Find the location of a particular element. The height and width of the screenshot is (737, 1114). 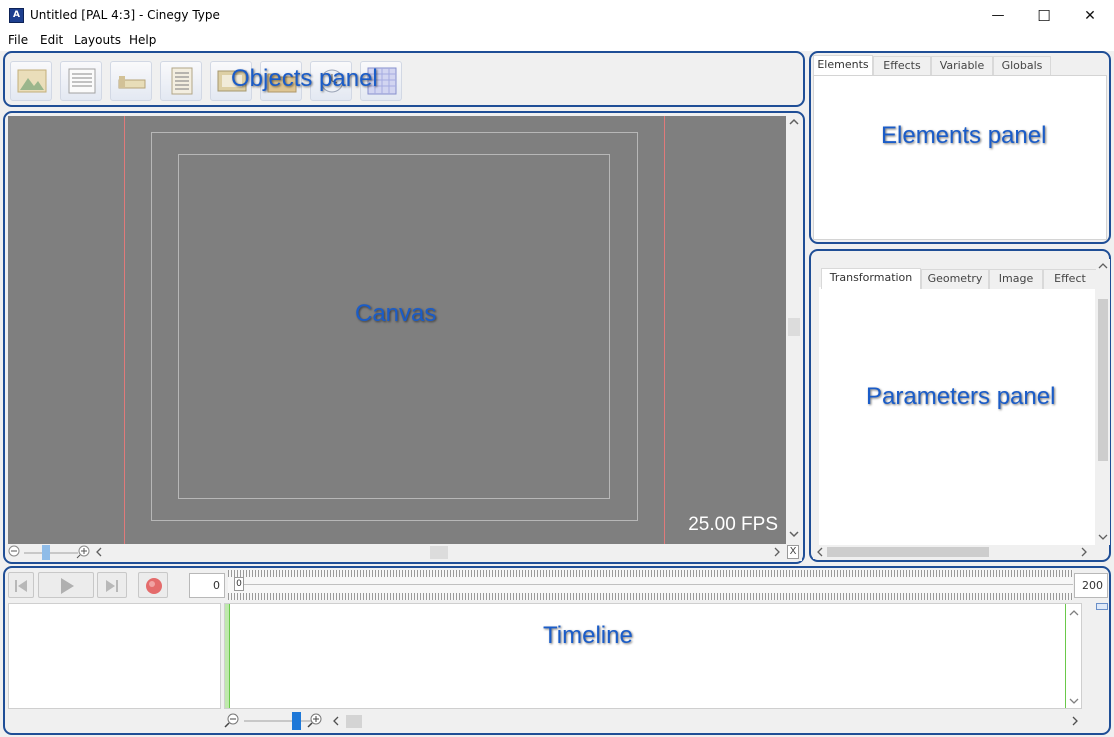

timeline-zoom-in-icon is located at coordinates (315, 721).